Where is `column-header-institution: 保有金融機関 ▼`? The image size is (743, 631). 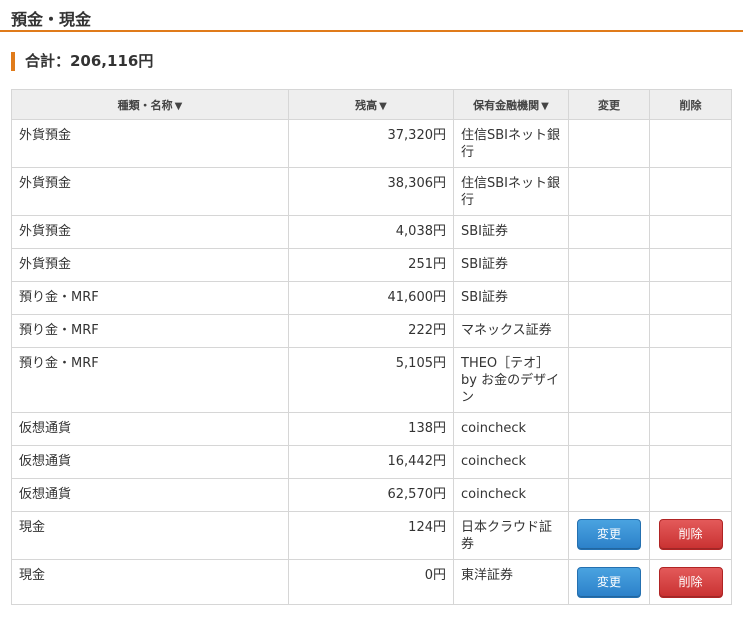 column-header-institution: 保有金融機関 ▼ is located at coordinates (511, 104).